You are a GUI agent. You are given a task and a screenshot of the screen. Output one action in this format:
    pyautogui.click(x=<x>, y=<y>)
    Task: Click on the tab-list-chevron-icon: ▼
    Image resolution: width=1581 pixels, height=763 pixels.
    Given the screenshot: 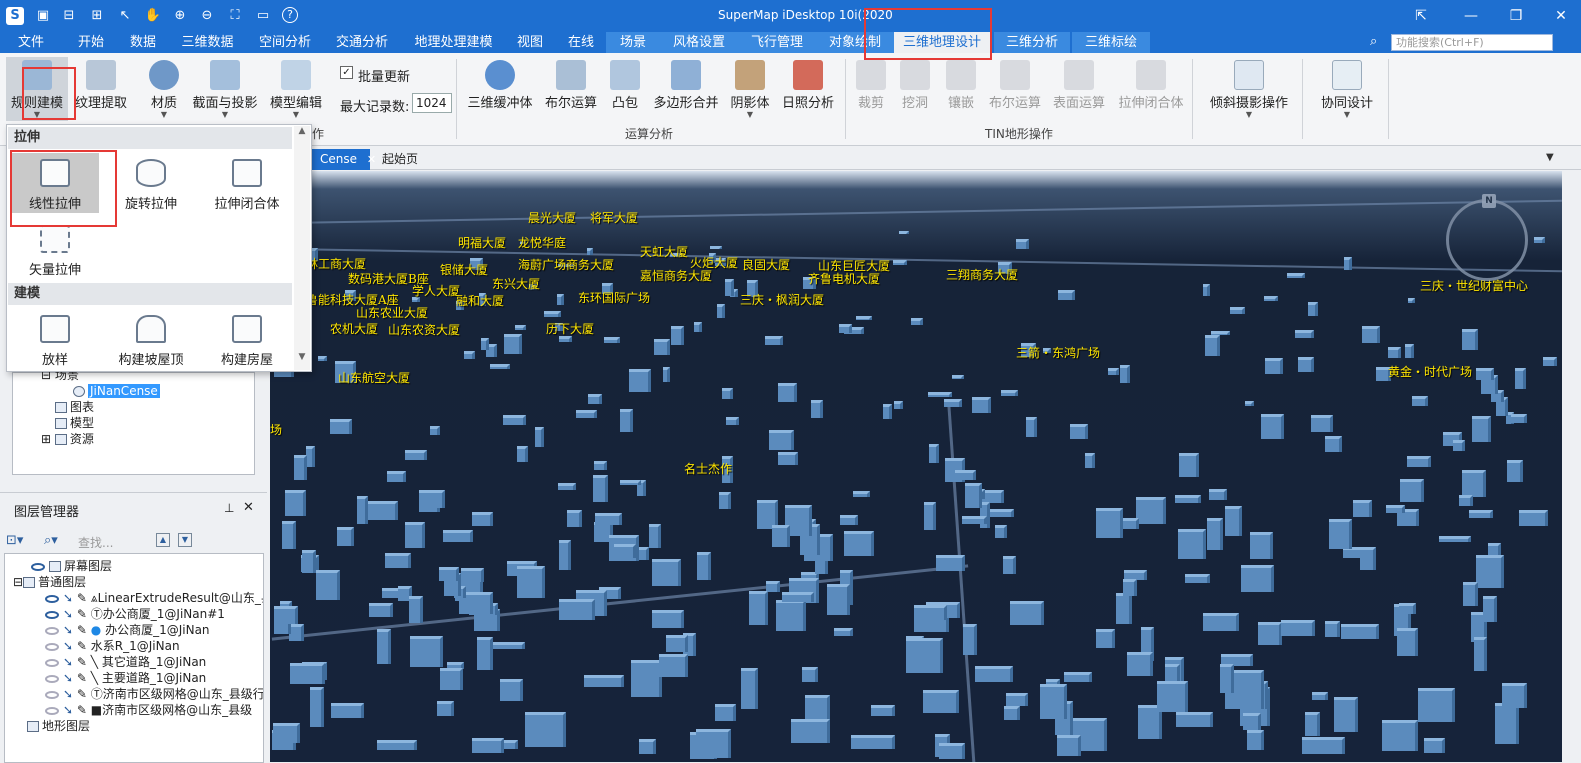 What is the action you would take?
    pyautogui.click(x=1550, y=157)
    